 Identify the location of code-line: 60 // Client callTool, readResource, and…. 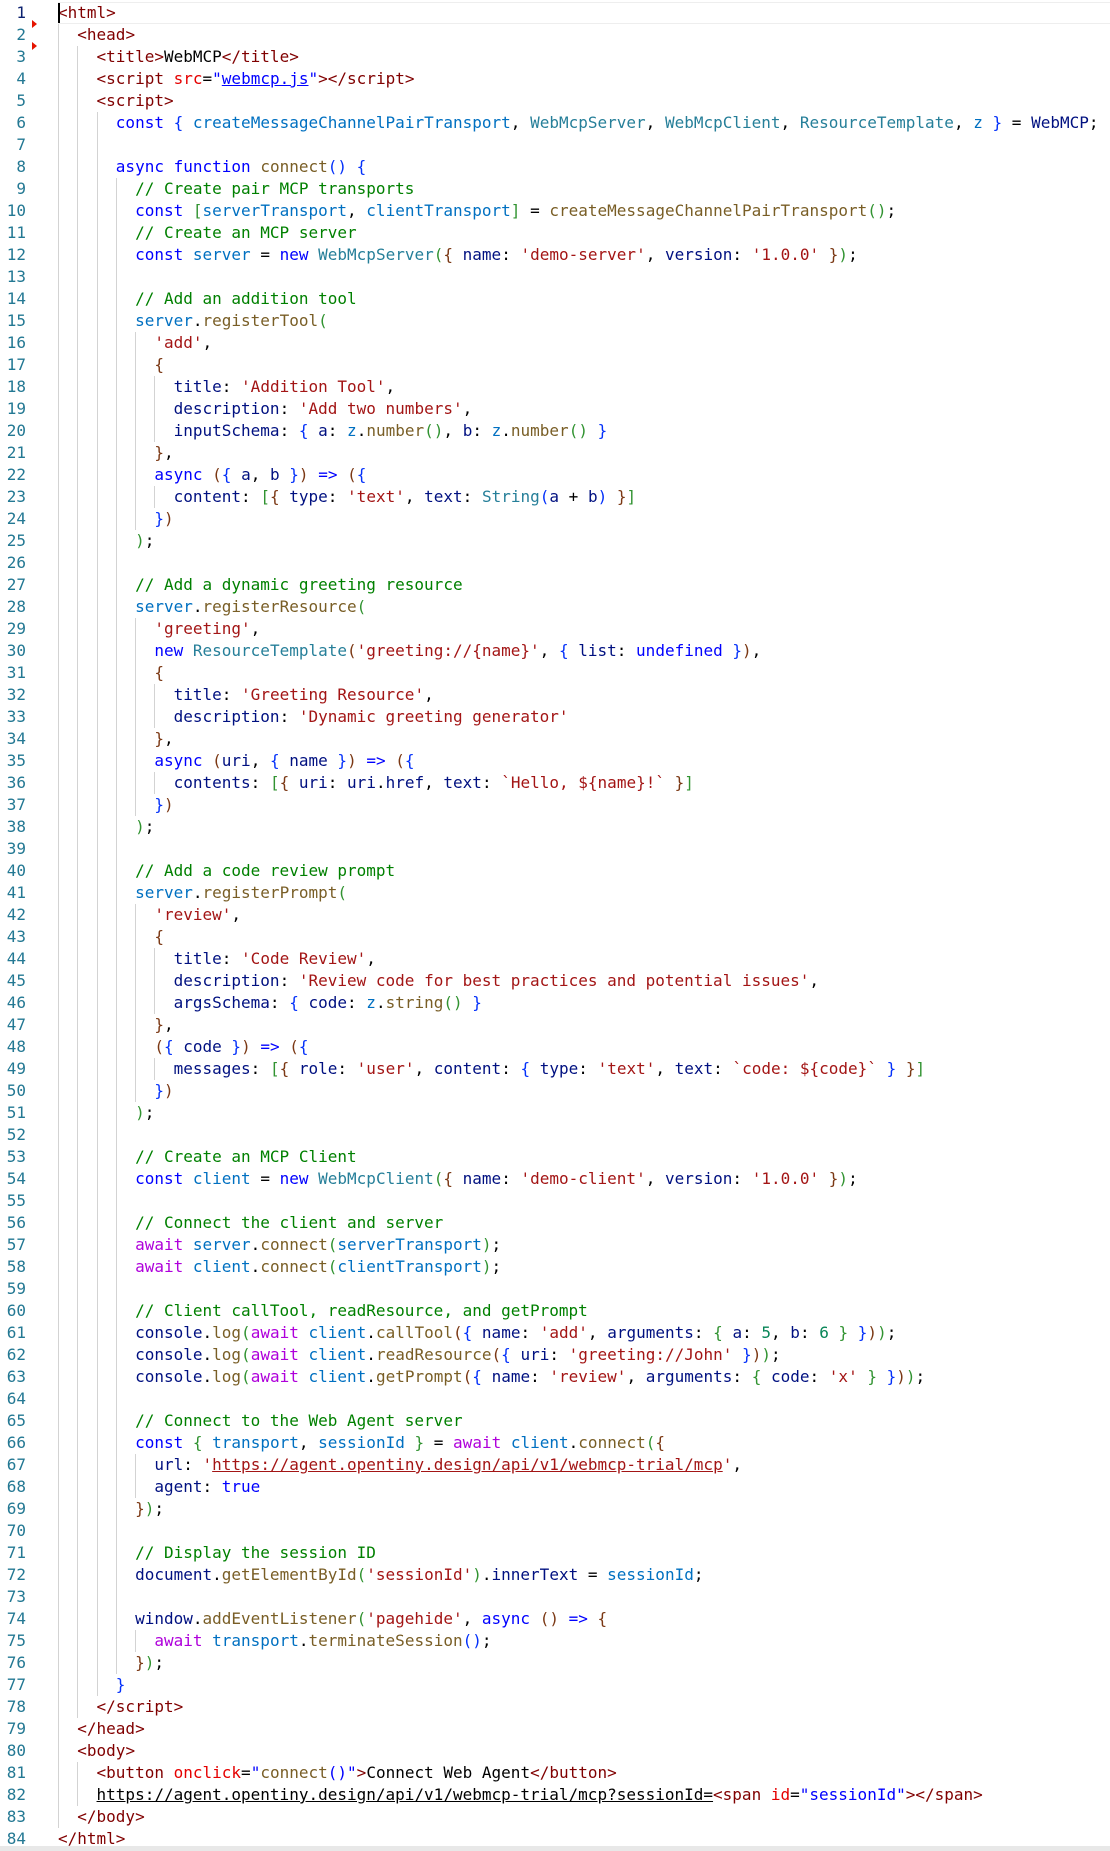
(555, 1311).